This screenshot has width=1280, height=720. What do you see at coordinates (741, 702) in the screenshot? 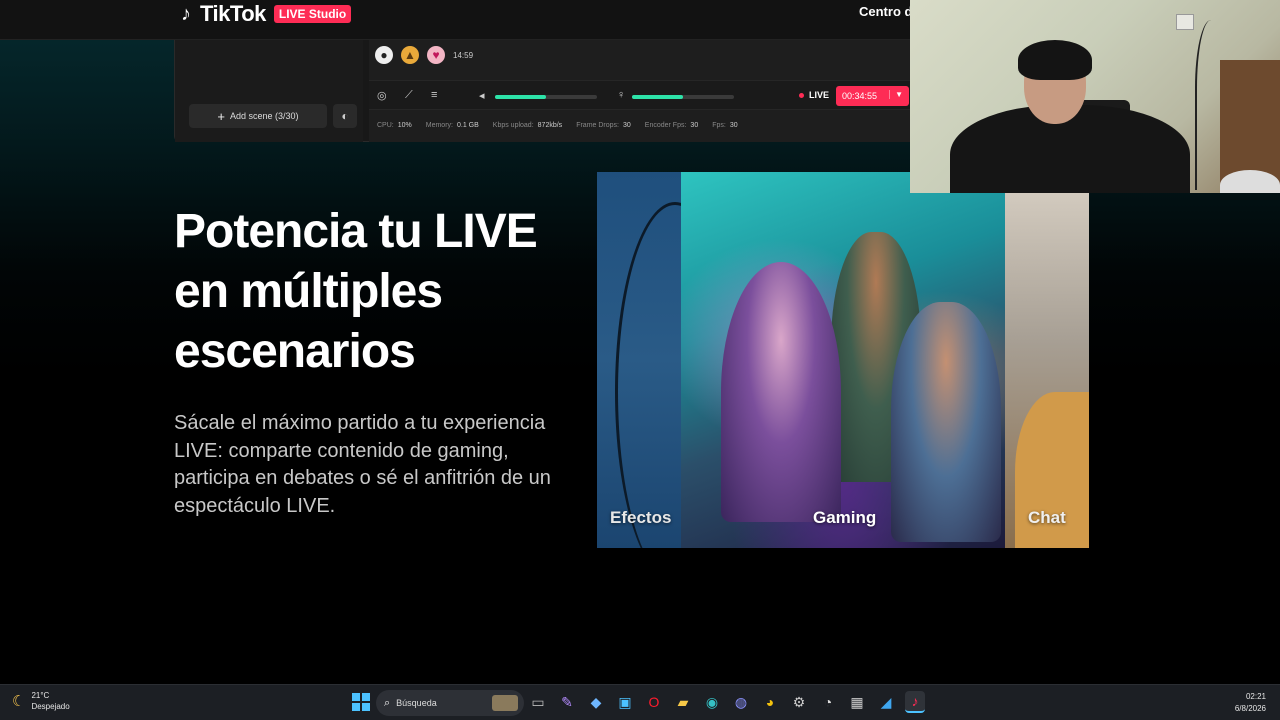
I see `discord-icon: ◍` at bounding box center [741, 702].